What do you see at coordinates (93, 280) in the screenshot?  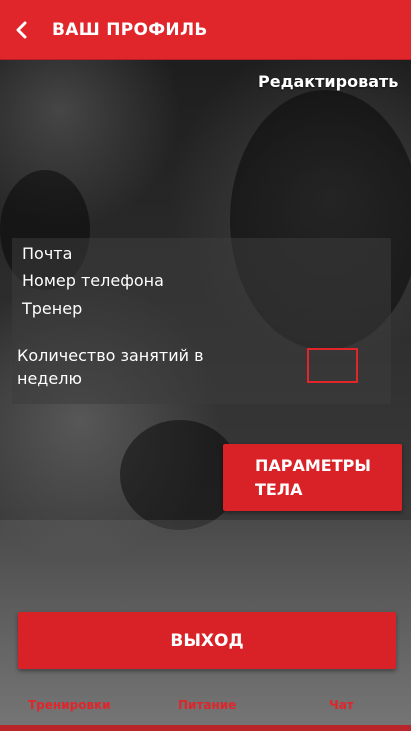 I see `phone-label: Номер телефона` at bounding box center [93, 280].